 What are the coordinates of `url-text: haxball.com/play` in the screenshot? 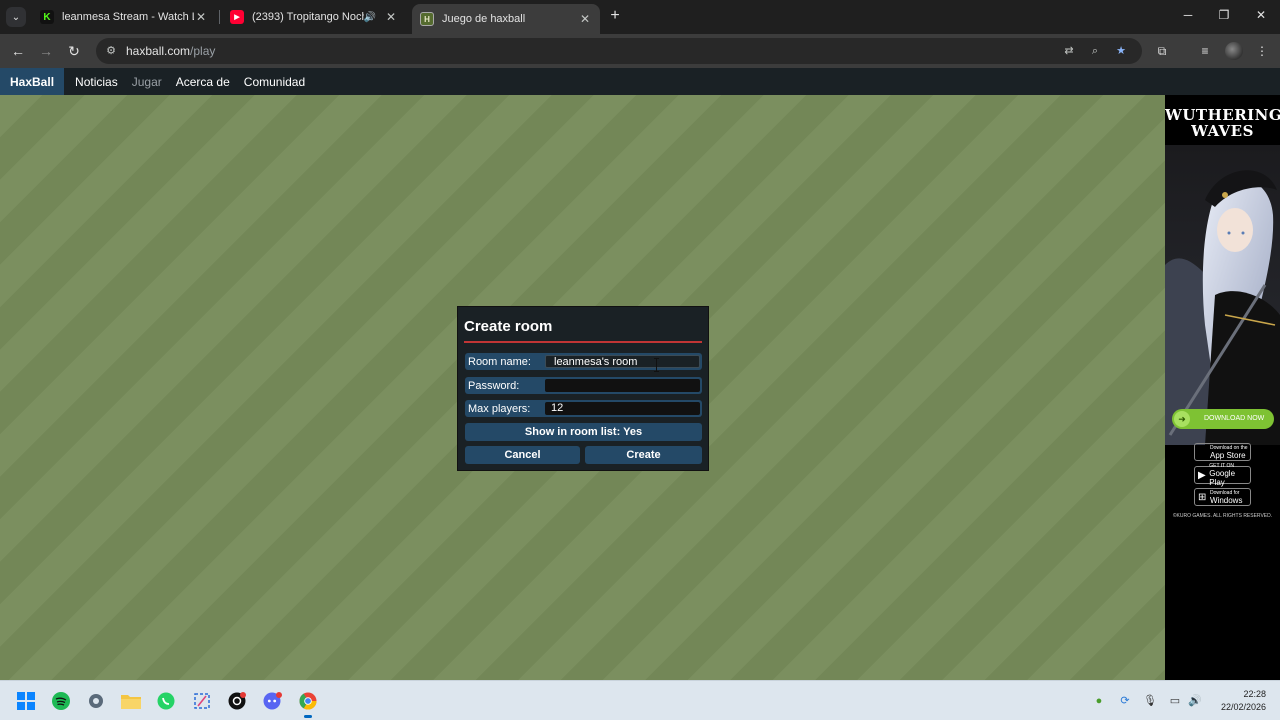 It's located at (170, 51).